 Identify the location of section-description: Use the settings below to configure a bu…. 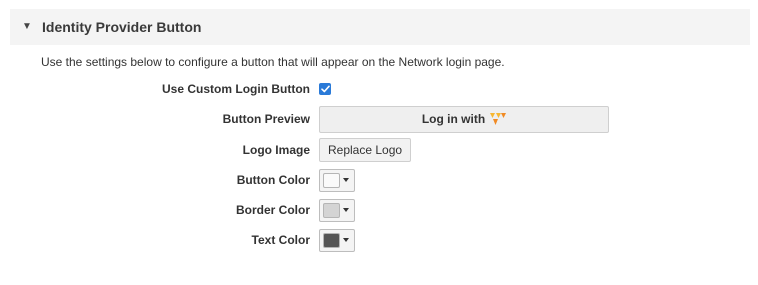
(273, 62).